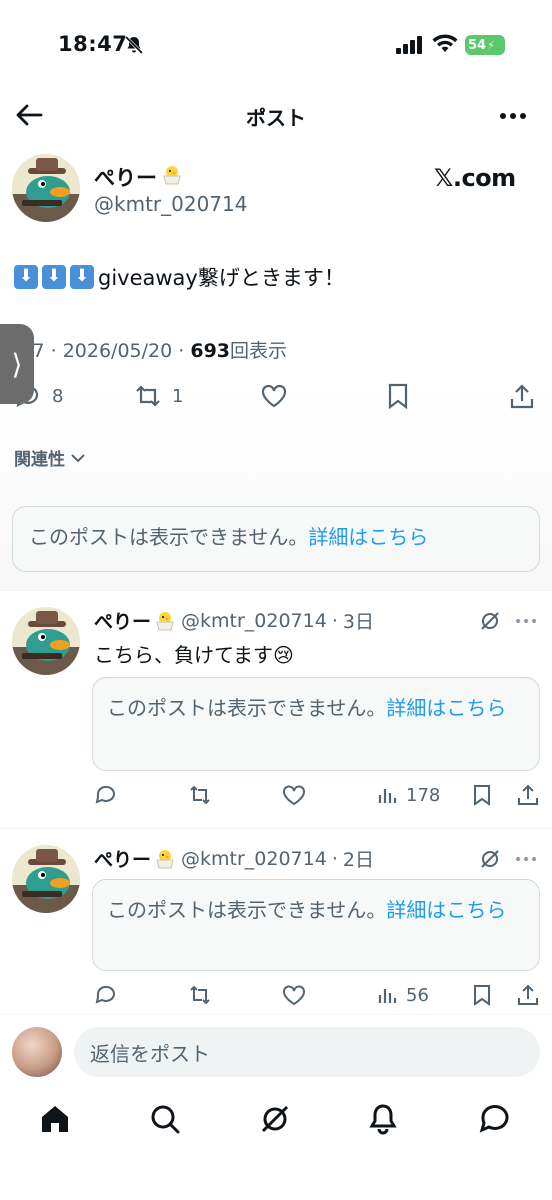  What do you see at coordinates (165, 1119) in the screenshot?
I see `search-icon` at bounding box center [165, 1119].